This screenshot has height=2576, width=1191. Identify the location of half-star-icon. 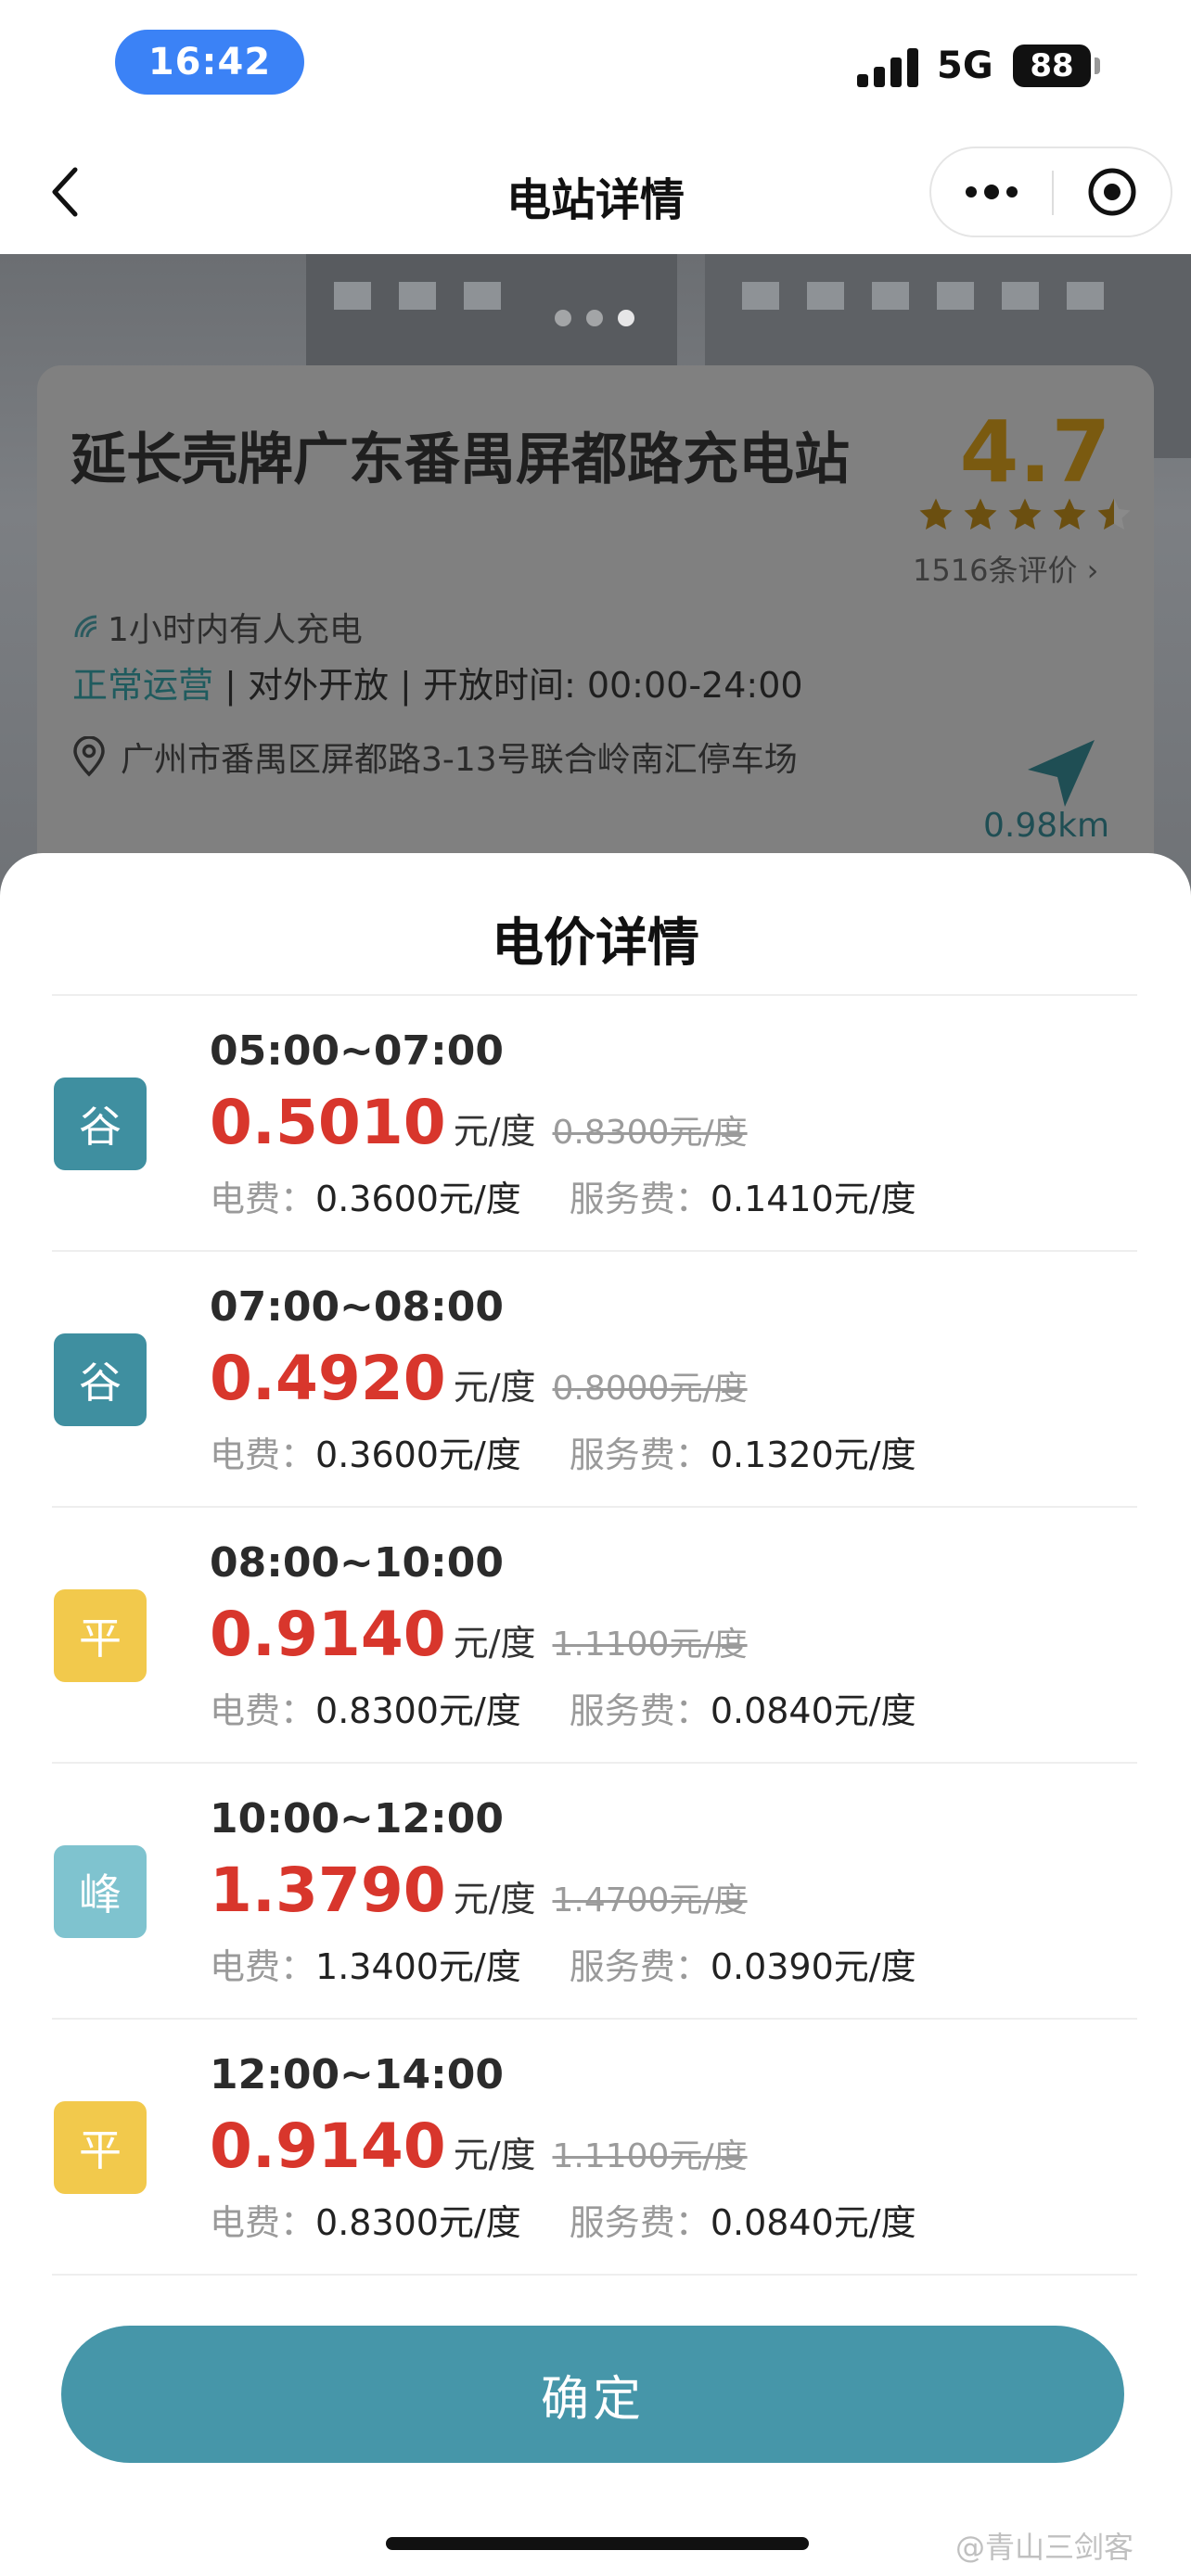
(1114, 514).